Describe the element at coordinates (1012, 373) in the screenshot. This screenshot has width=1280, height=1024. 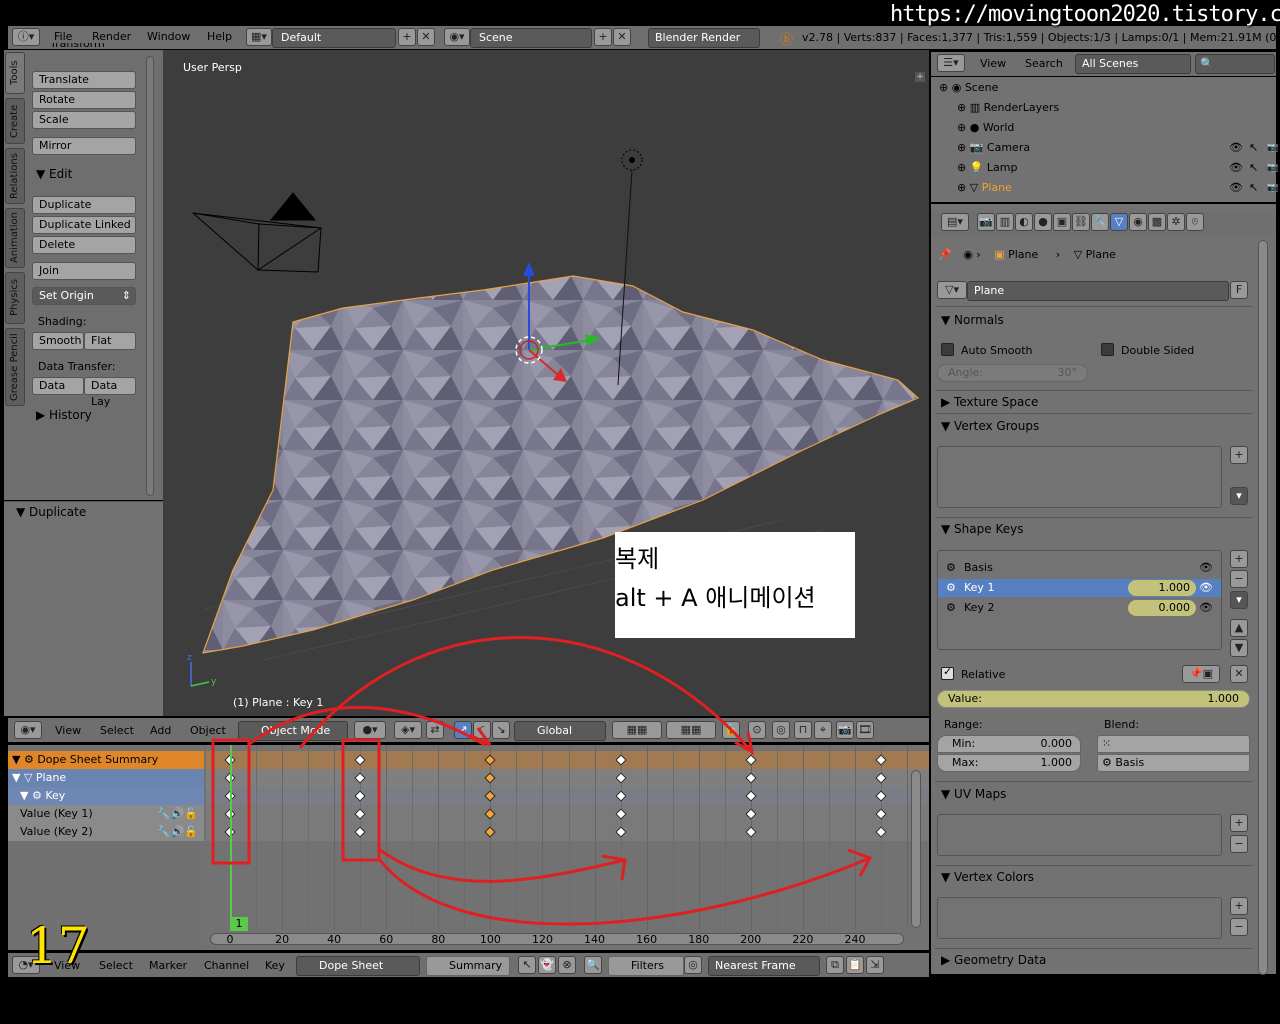
I see `angle-field: Angle: 30°` at that location.